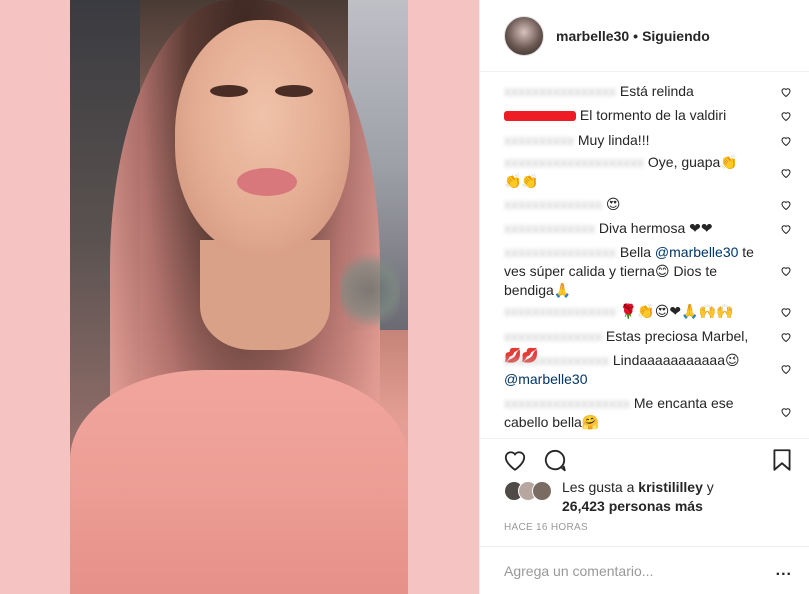 This screenshot has width=809, height=594. I want to click on comment-author-redacted: xxxxxxxxxxxxx, so click(549, 228).